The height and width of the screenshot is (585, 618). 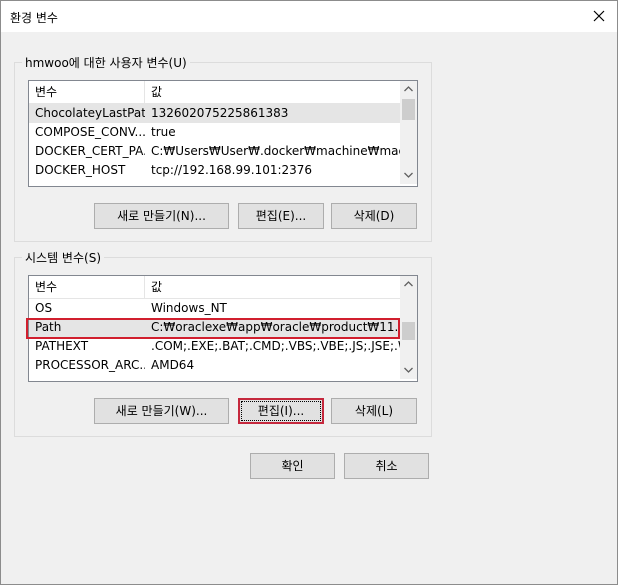 What do you see at coordinates (292, 466) in the screenshot?
I see `ok-button: 확인` at bounding box center [292, 466].